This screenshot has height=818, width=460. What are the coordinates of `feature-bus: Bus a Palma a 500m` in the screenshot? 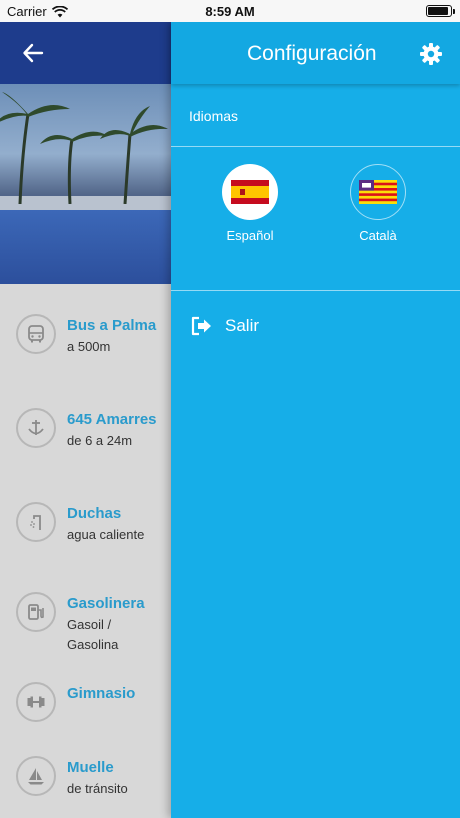 It's located at (86, 335).